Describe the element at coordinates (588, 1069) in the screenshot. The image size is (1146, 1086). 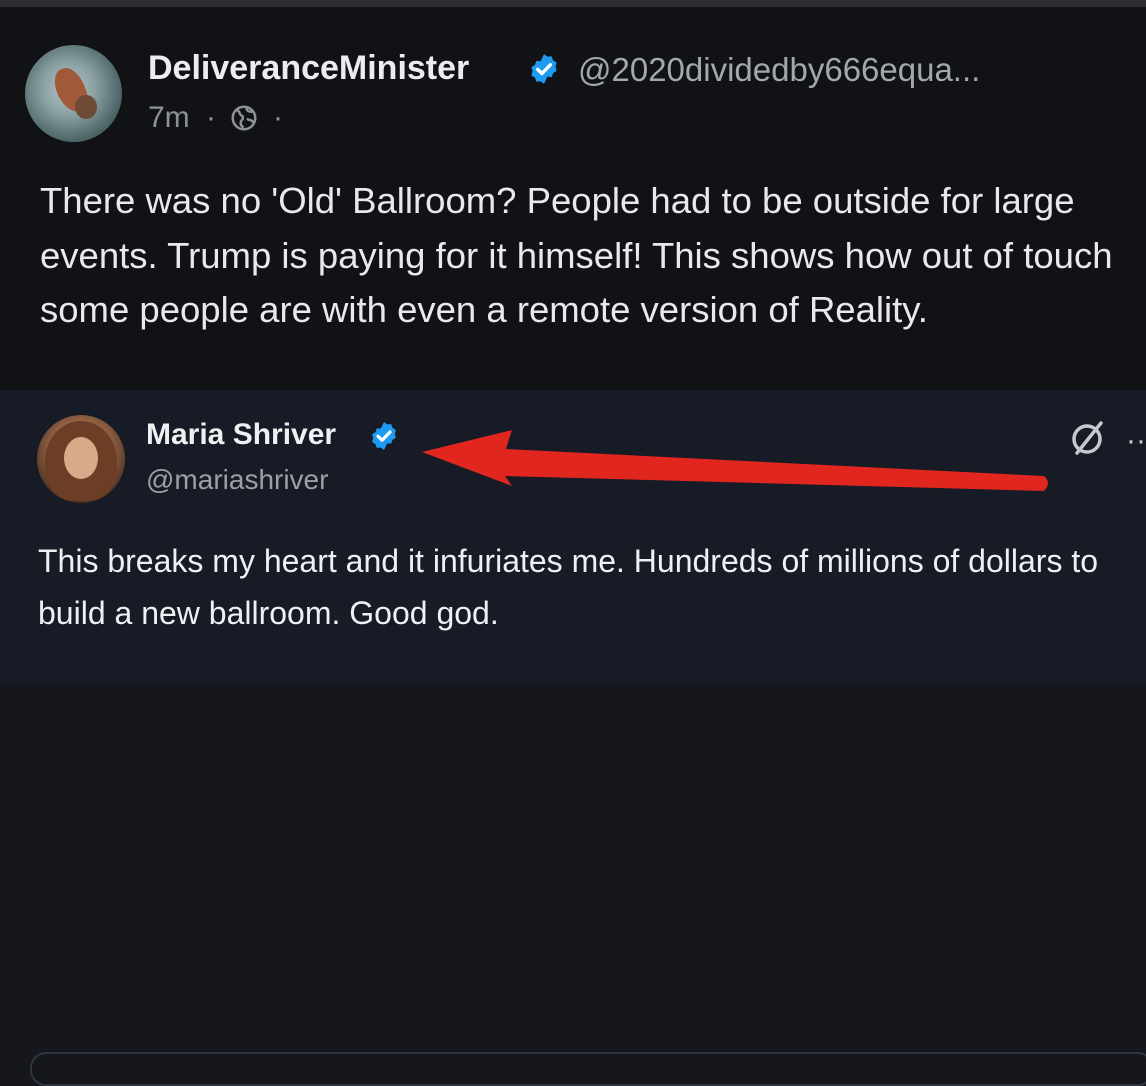
I see `quoted-card-edge` at that location.